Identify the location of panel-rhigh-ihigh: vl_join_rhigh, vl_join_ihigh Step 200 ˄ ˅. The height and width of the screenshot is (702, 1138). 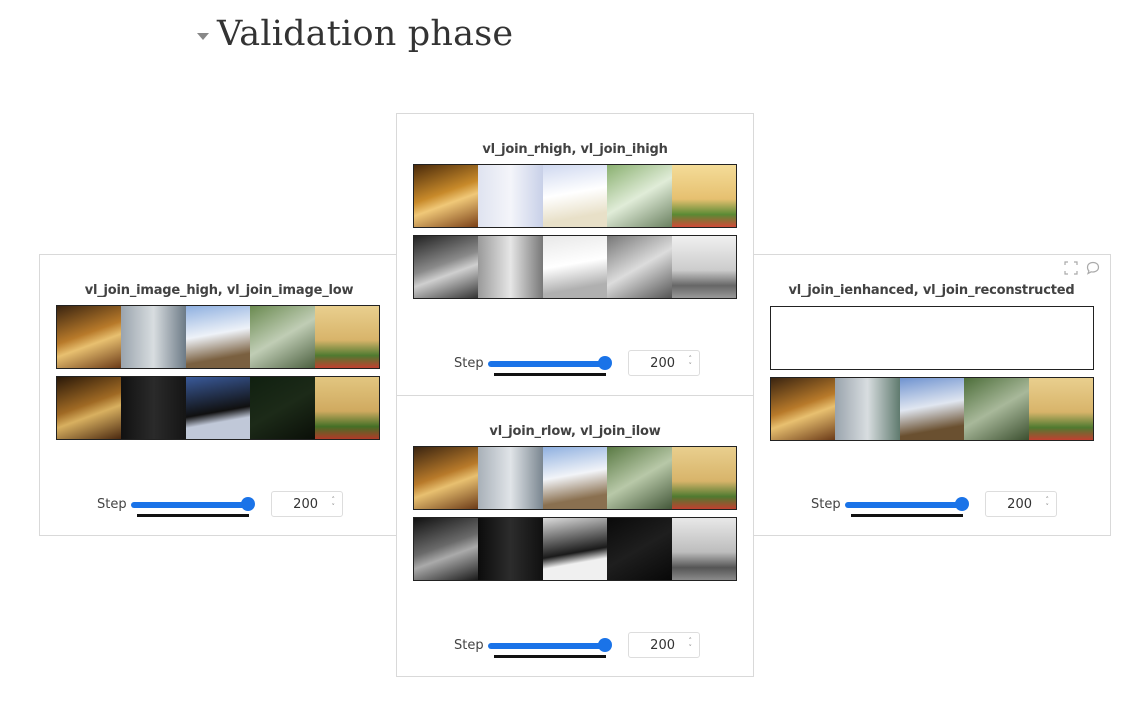
(575, 254).